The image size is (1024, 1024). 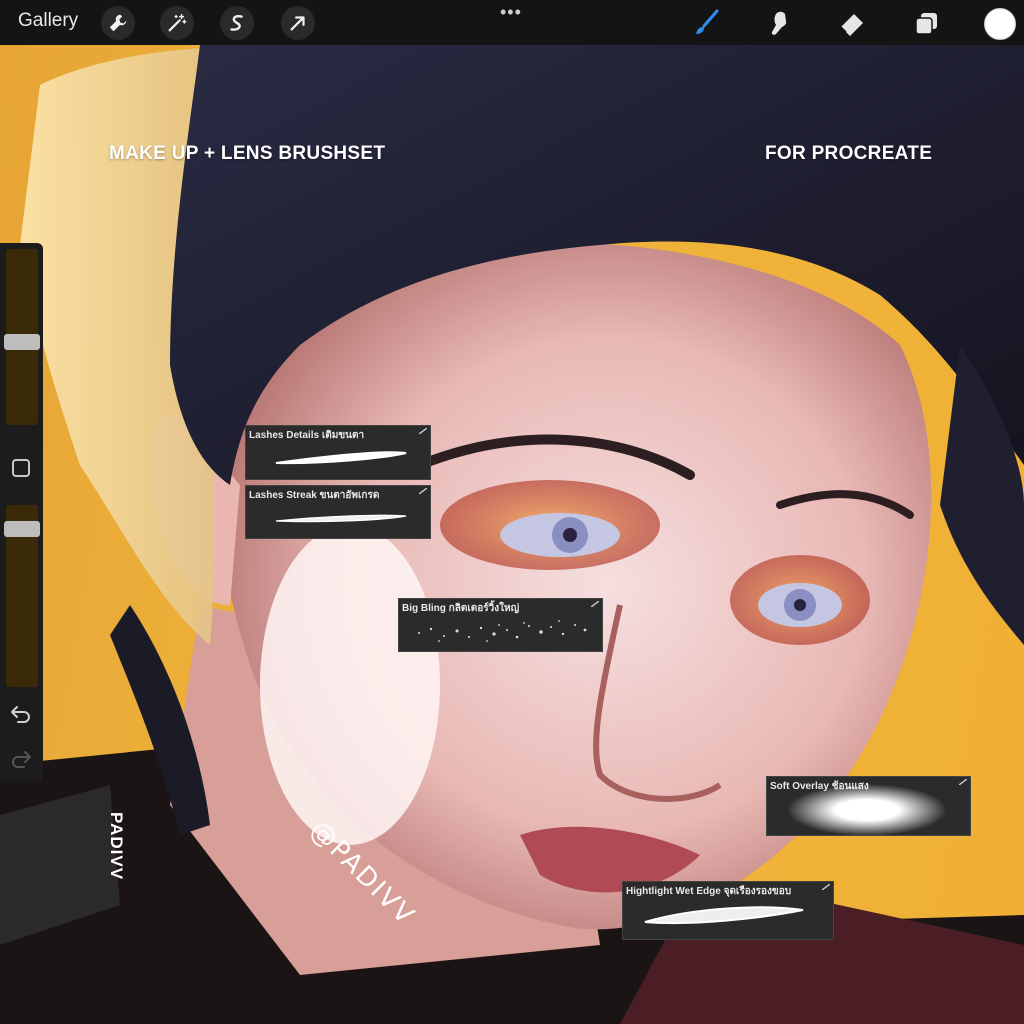 I want to click on eraser-tool-button, so click(x=852, y=23).